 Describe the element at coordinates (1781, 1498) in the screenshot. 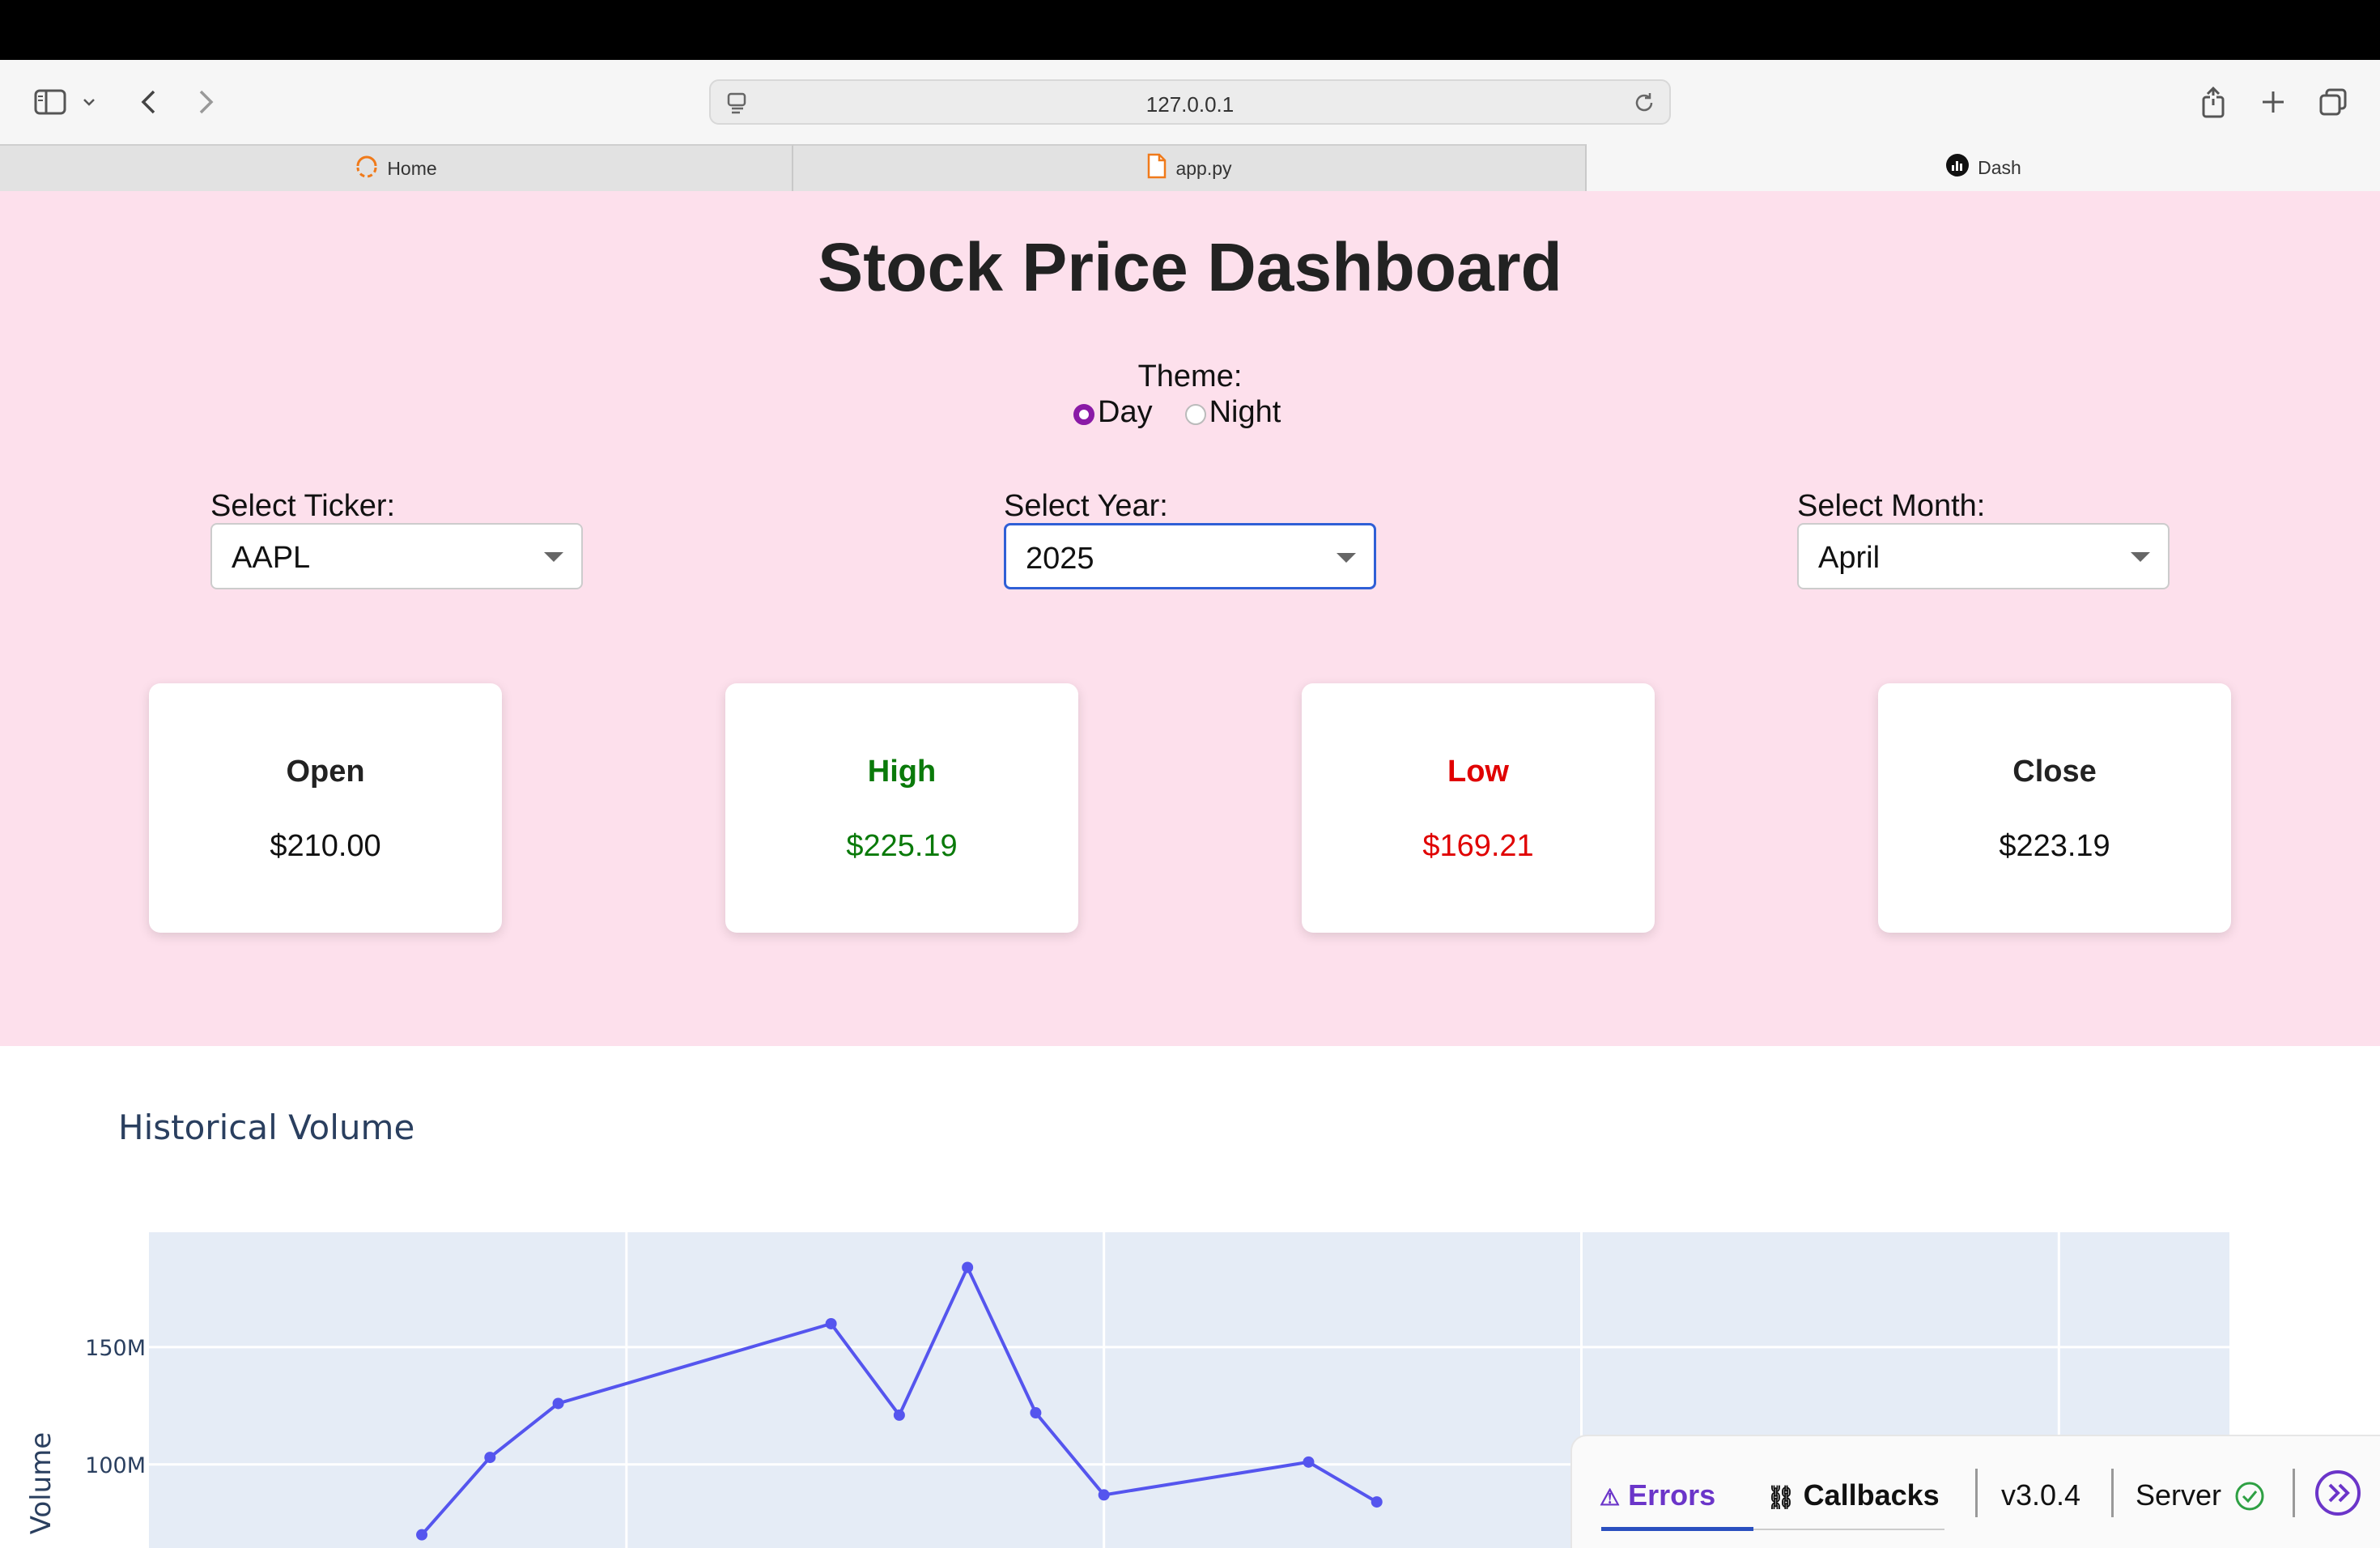

I see `callbacks-icon: ⛓` at that location.